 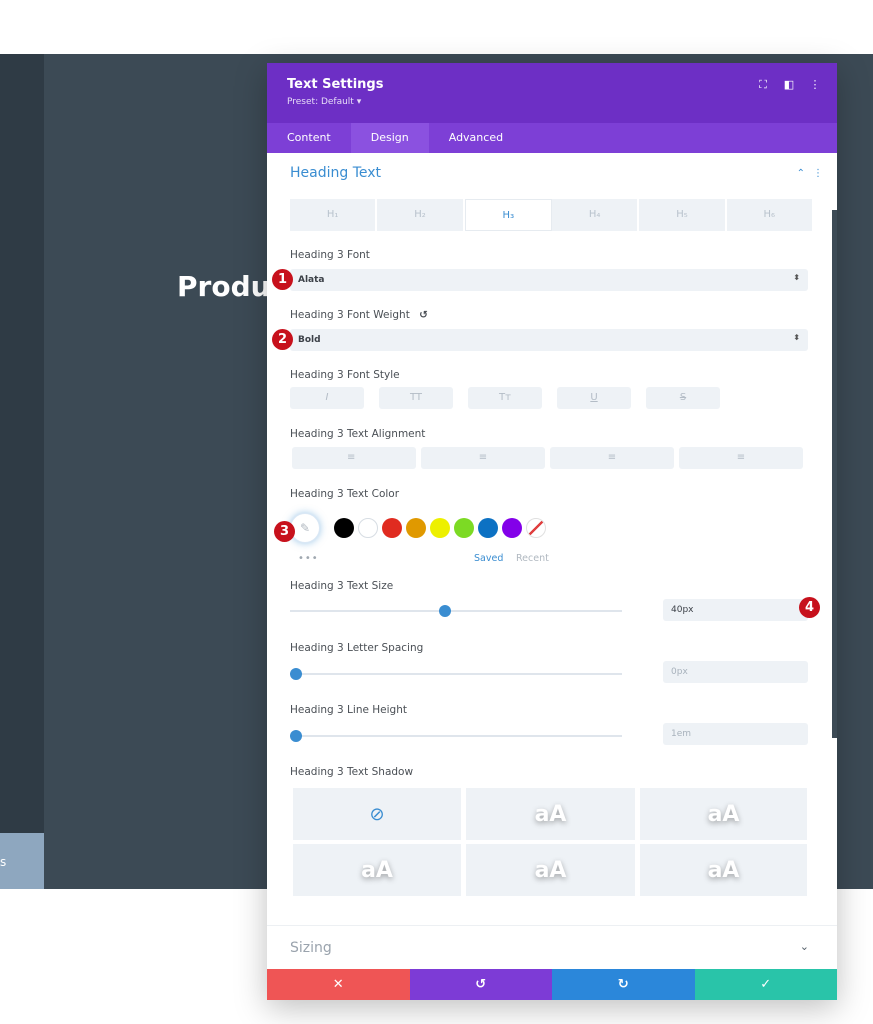 I want to click on undo-button: ↺, so click(x=480, y=984).